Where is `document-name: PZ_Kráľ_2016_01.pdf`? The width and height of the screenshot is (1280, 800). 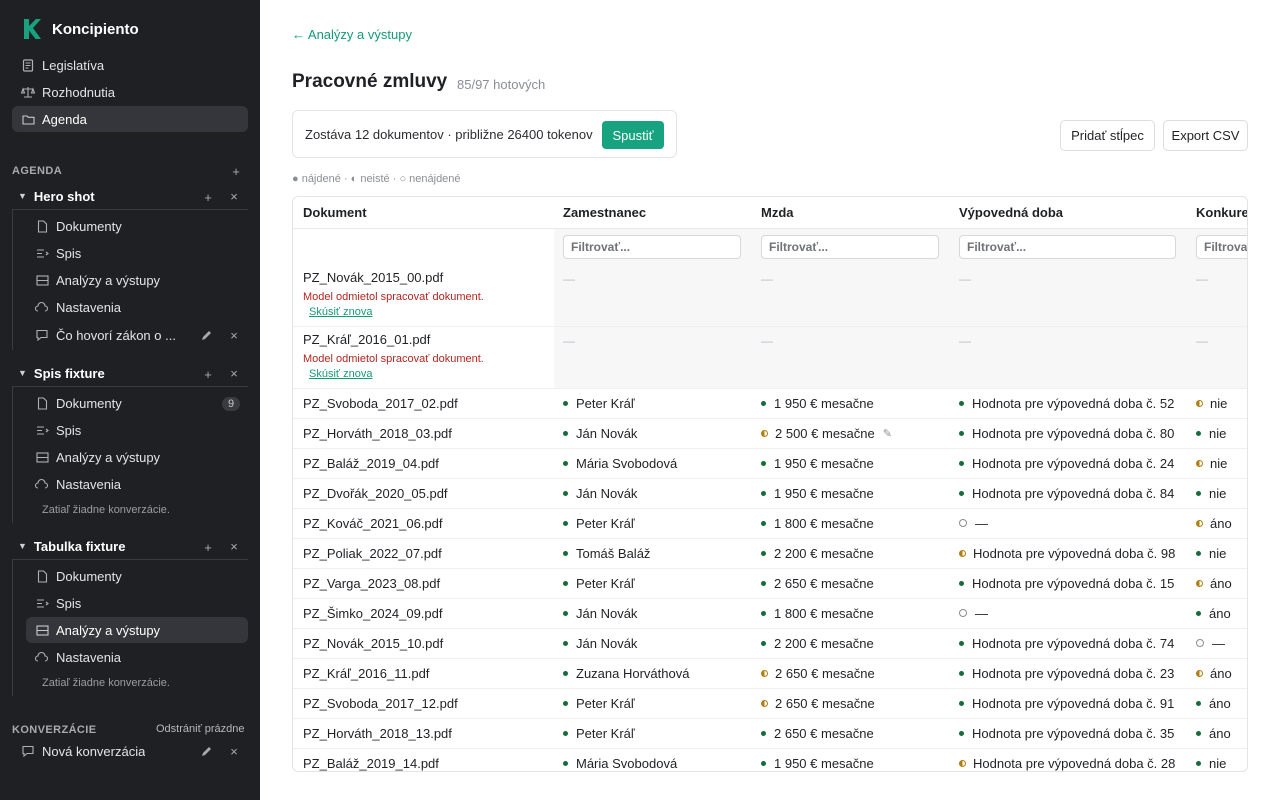 document-name: PZ_Kráľ_2016_01.pdf is located at coordinates (366, 339).